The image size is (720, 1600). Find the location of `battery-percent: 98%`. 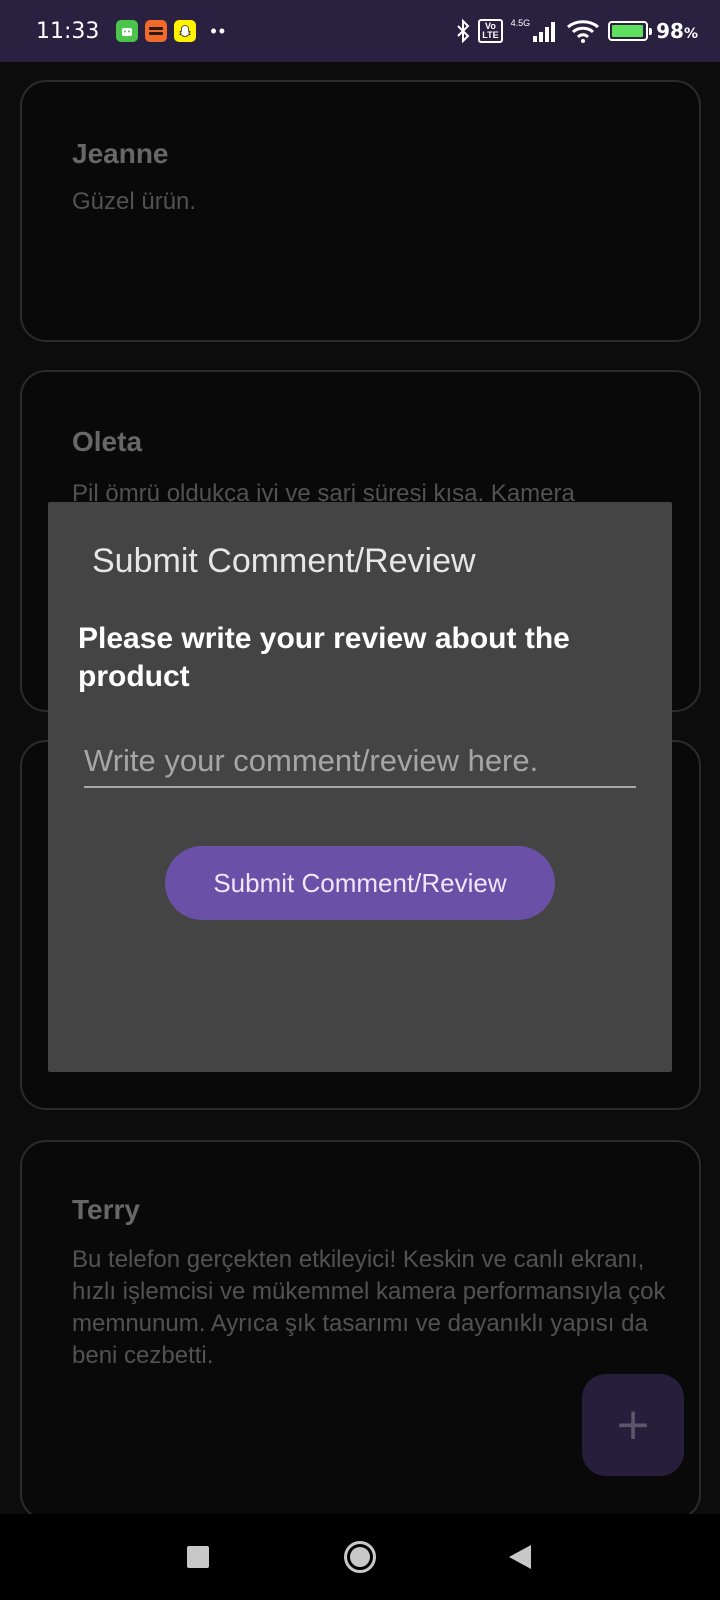

battery-percent: 98% is located at coordinates (677, 31).